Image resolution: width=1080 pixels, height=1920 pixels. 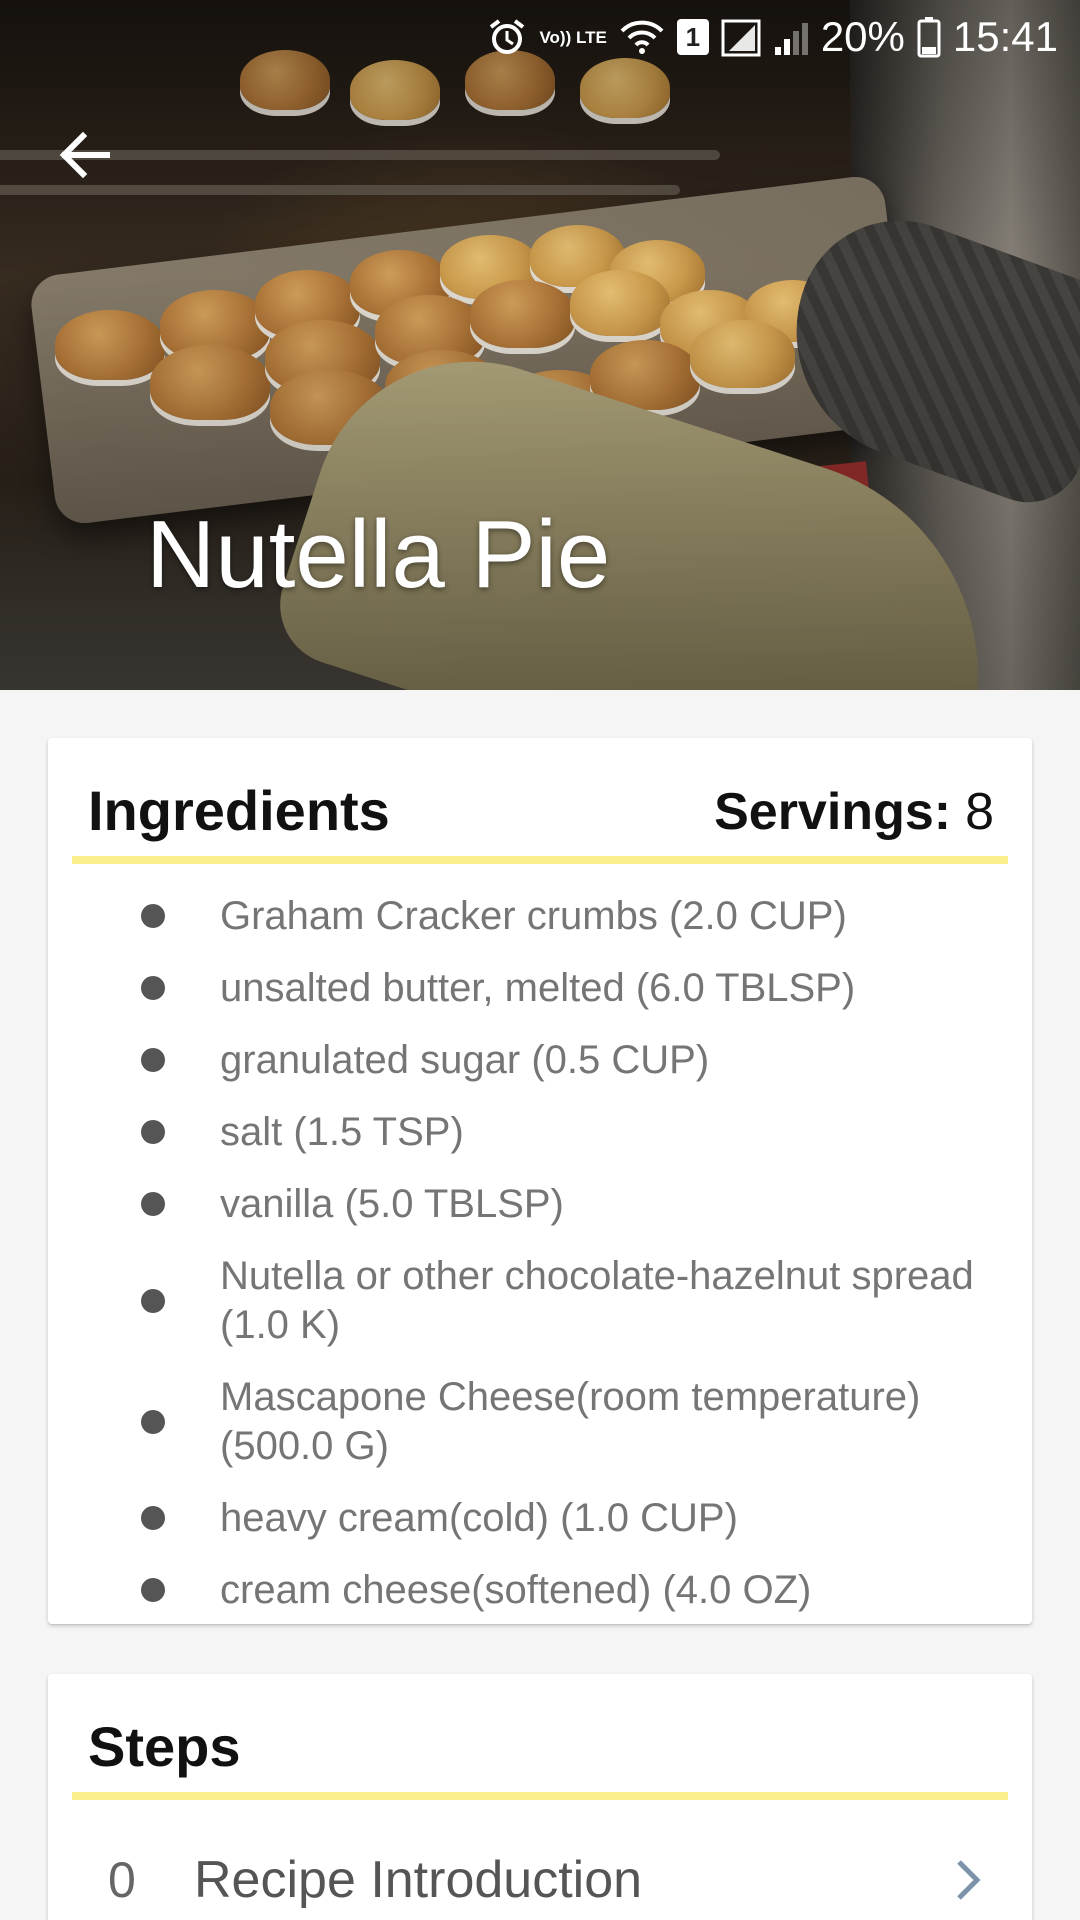 I want to click on ingredient-text: granulated sugar (0.5 CUP), so click(x=465, y=1060).